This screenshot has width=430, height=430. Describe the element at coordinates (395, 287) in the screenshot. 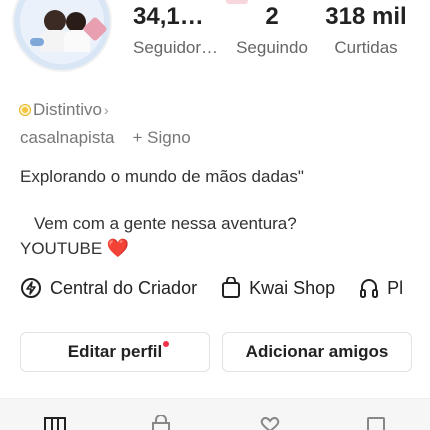

I see `playlist-label: Pl` at that location.